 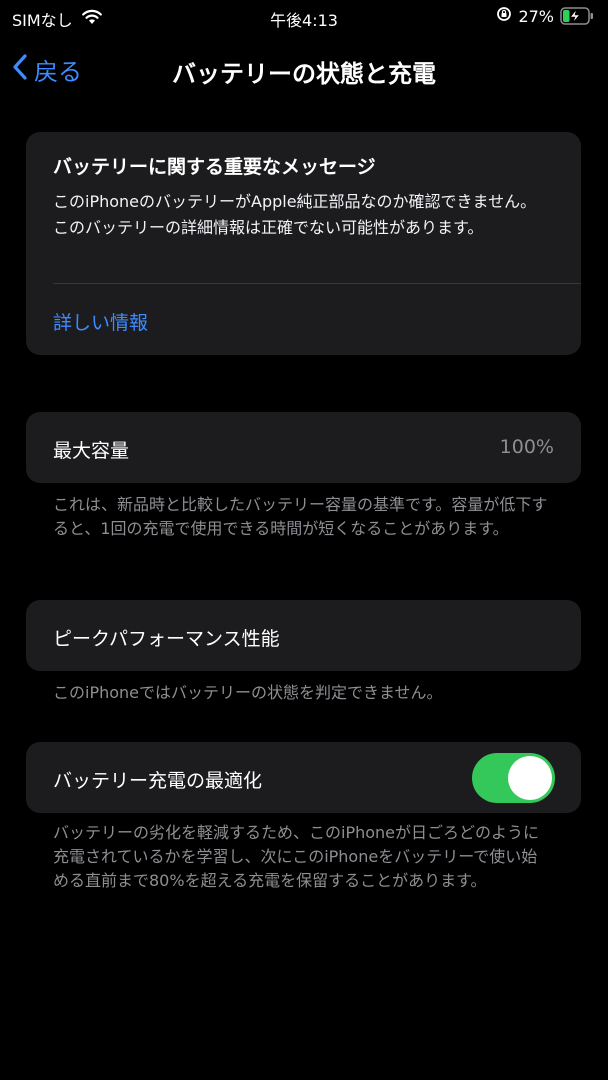 I want to click on status-right-group: 27%, so click(x=545, y=16).